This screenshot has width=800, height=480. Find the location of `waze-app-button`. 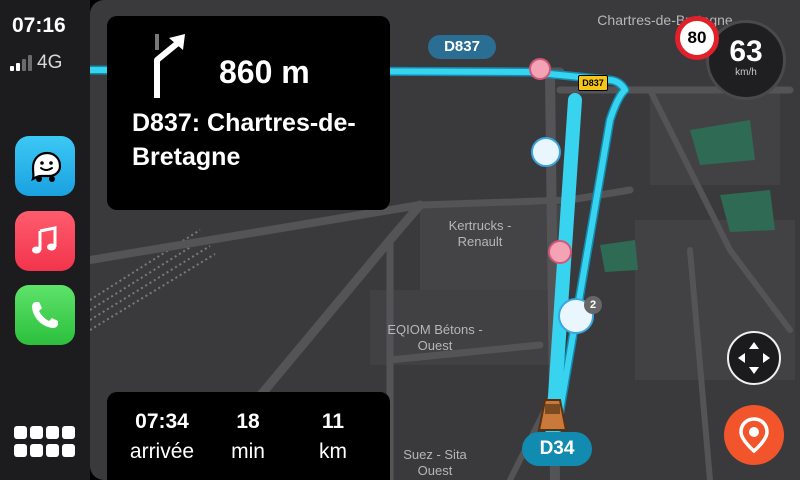

waze-app-button is located at coordinates (45, 166).